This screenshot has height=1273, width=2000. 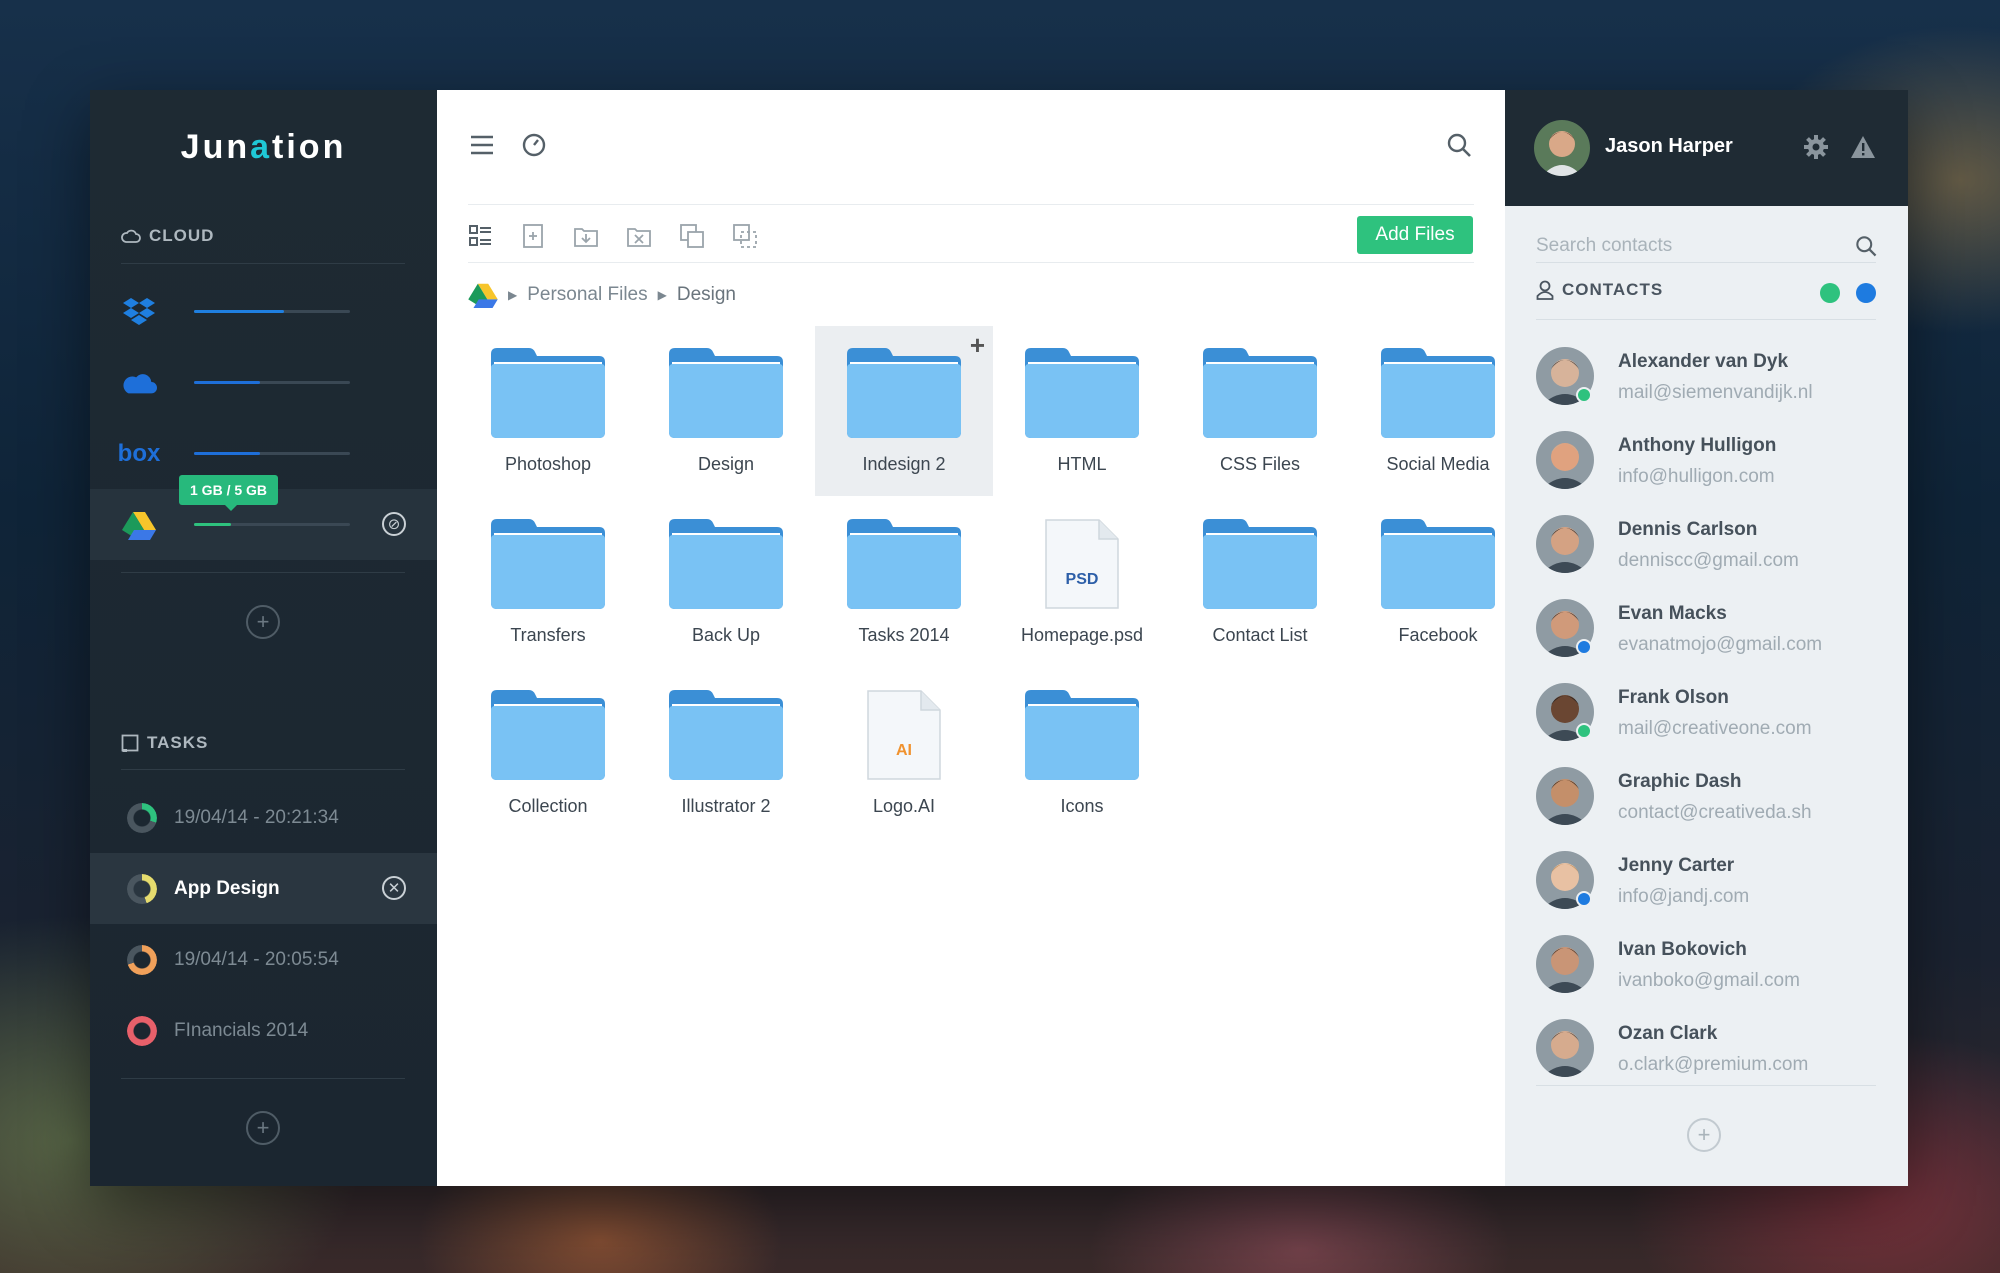 I want to click on disconnect-icon: ⊘, so click(x=394, y=524).